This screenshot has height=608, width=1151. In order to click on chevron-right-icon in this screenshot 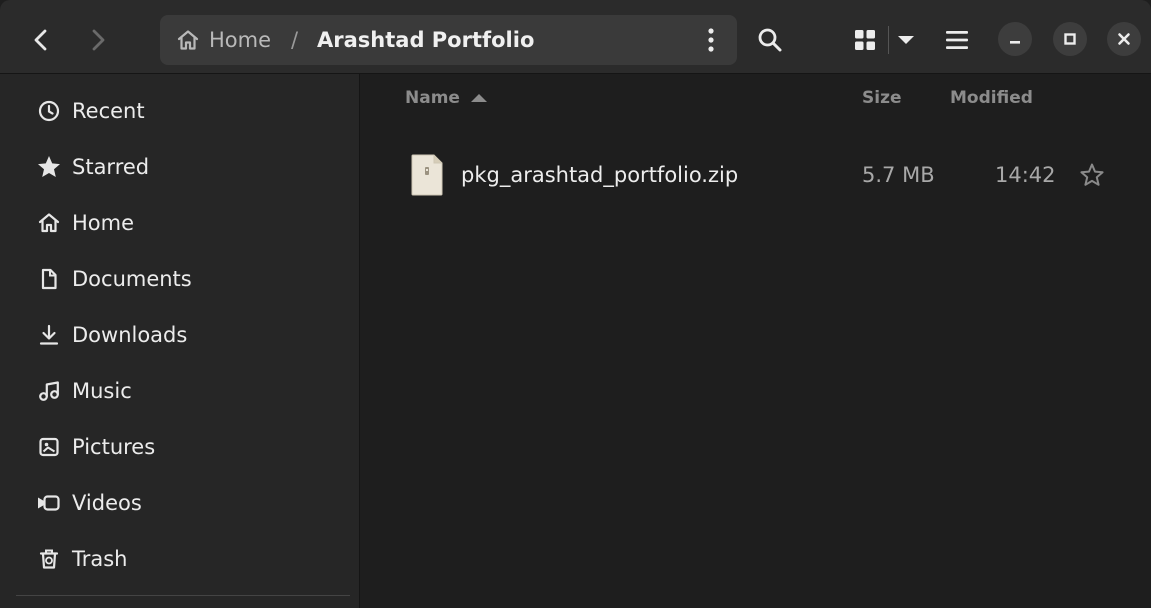, I will do `click(98, 40)`.